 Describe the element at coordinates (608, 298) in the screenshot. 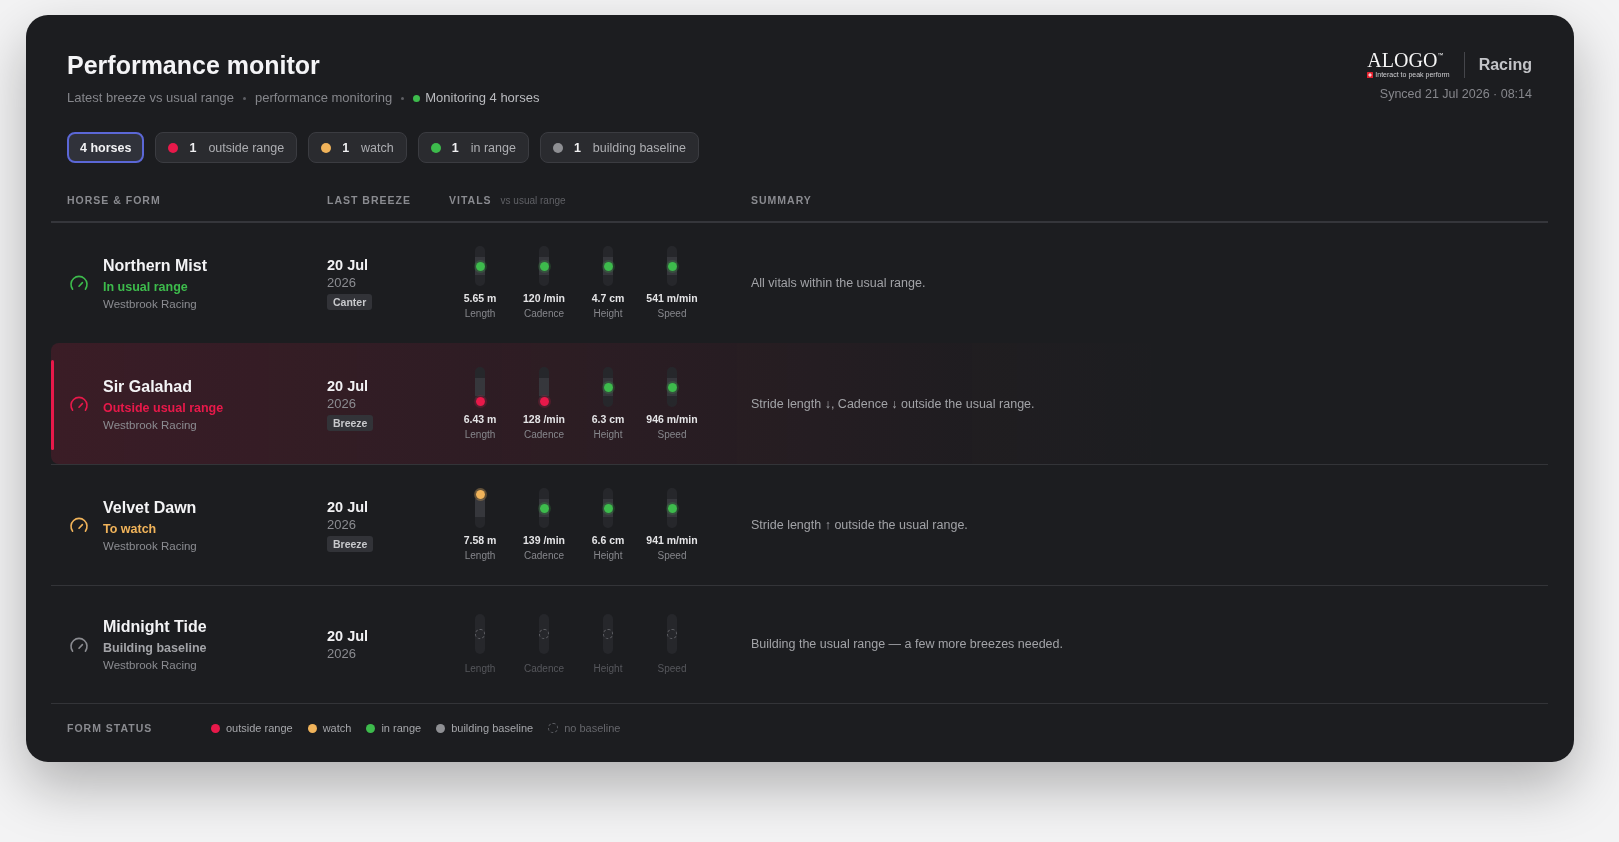

I see `vital-value: 4.7 cm` at that location.